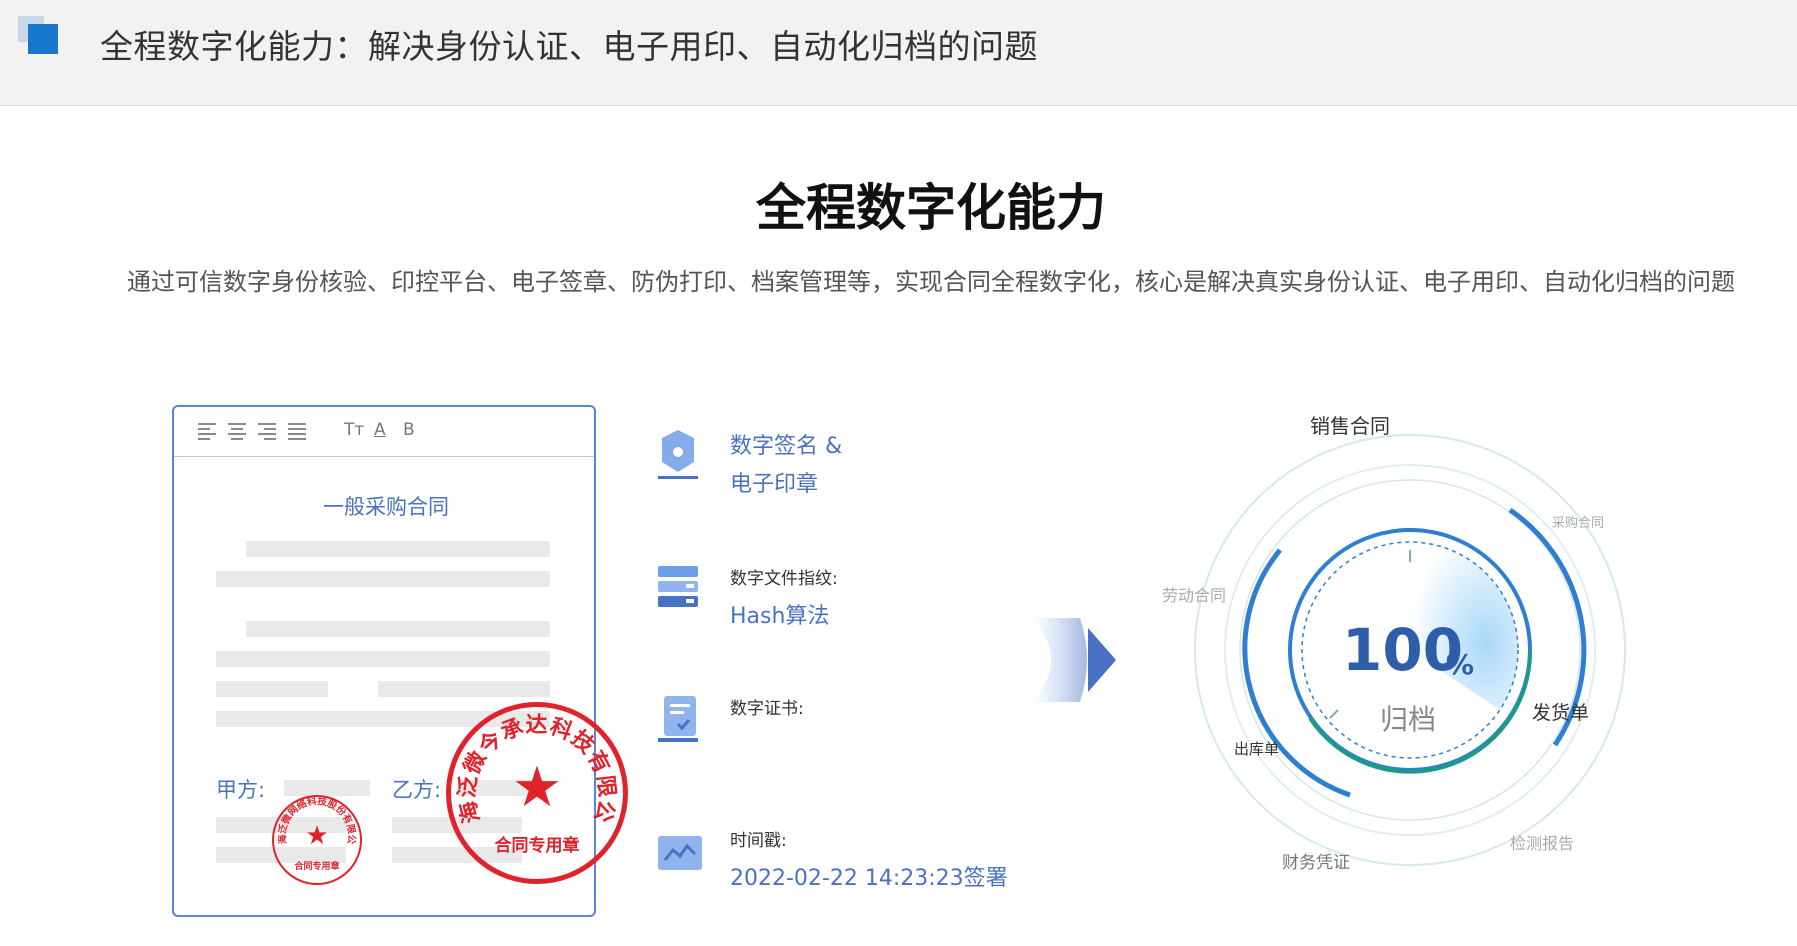  What do you see at coordinates (1460, 664) in the screenshot?
I see `archive-percent-sign: %` at bounding box center [1460, 664].